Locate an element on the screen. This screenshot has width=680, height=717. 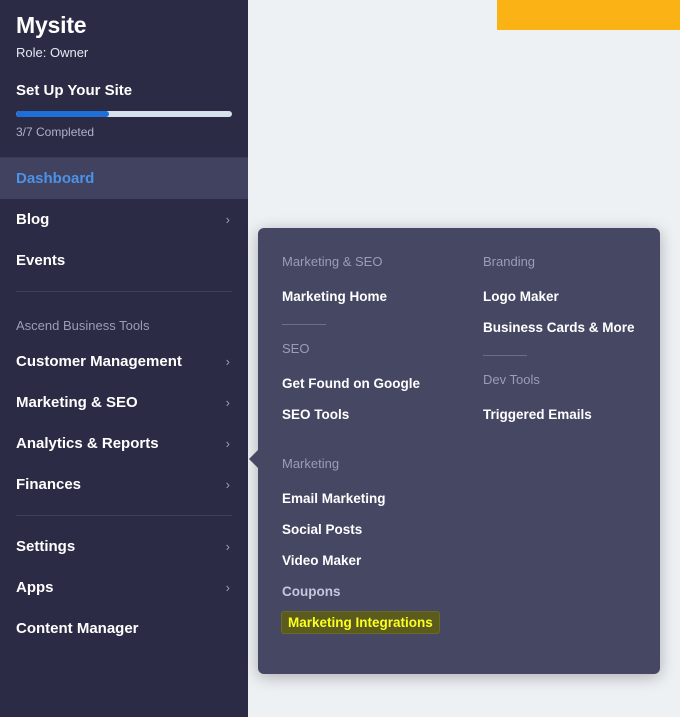
sidebar-item-dashboard: Dashboard is located at coordinates (124, 178).